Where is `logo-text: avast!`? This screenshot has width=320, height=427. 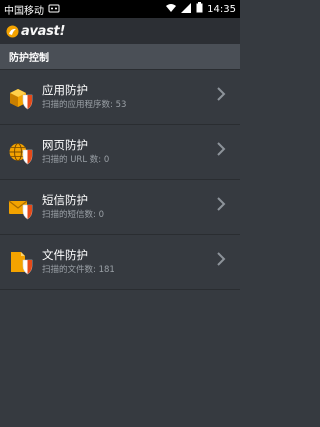 logo-text: avast! is located at coordinates (43, 31).